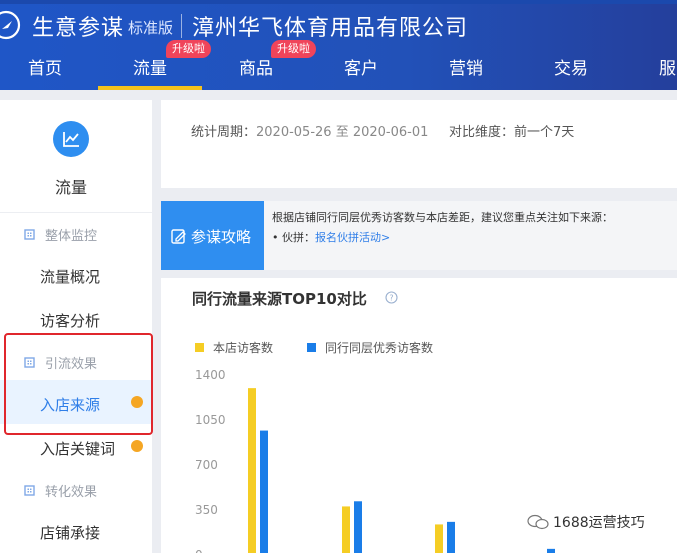 This screenshot has height=553, width=677. What do you see at coordinates (667, 66) in the screenshot?
I see `nav-service-truncated: 服` at bounding box center [667, 66].